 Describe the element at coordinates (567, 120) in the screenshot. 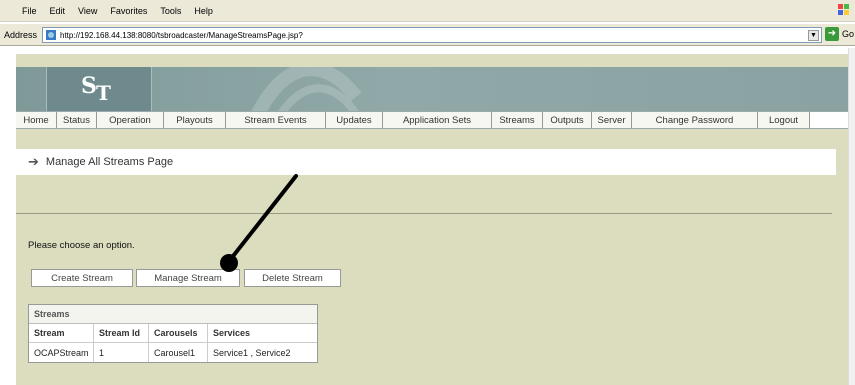

I see `nav-outputs: Outputs` at that location.